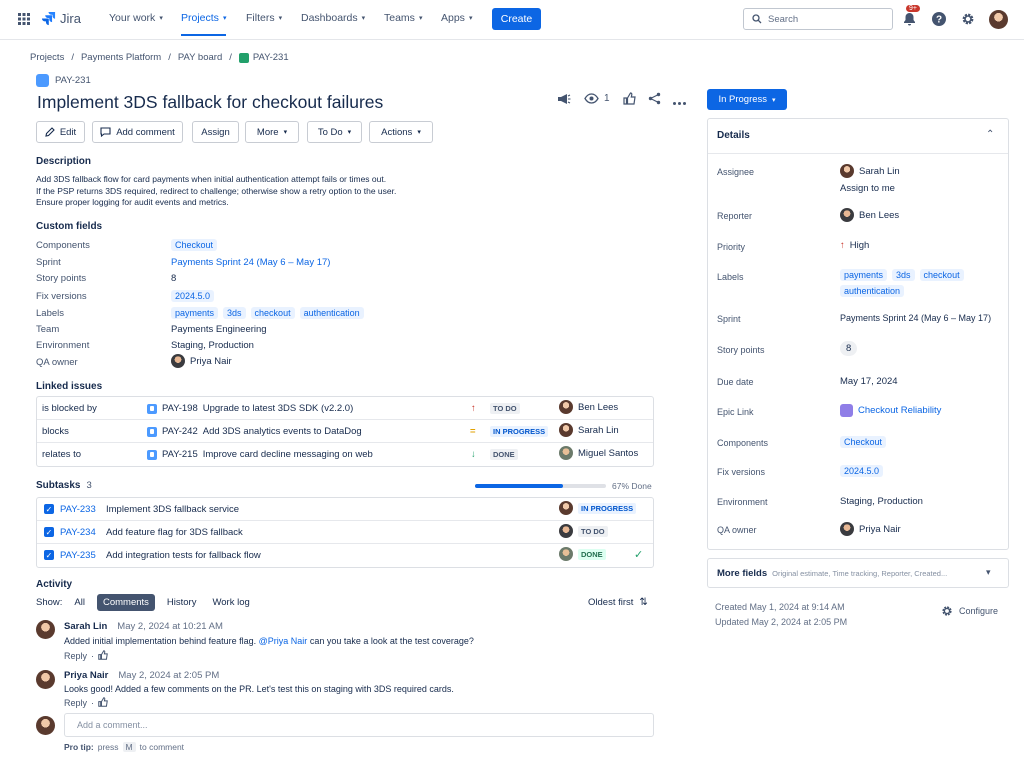 Image resolution: width=1024 pixels, height=768 pixels. What do you see at coordinates (47, 57) in the screenshot?
I see `breadcrumb-projects: Projects` at bounding box center [47, 57].